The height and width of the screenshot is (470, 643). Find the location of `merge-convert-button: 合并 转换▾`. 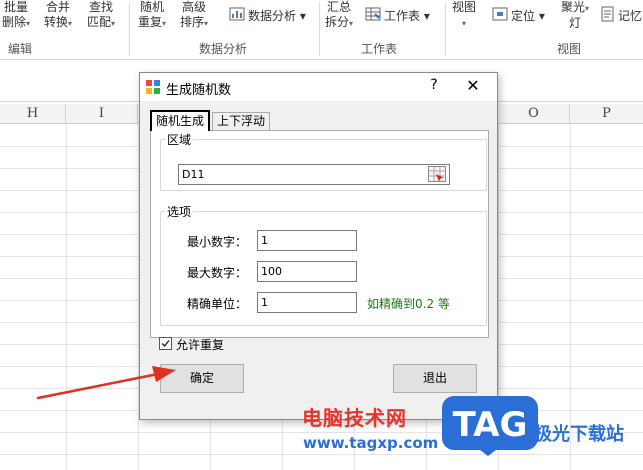

merge-convert-button: 合并 转换▾ is located at coordinates (58, 15).